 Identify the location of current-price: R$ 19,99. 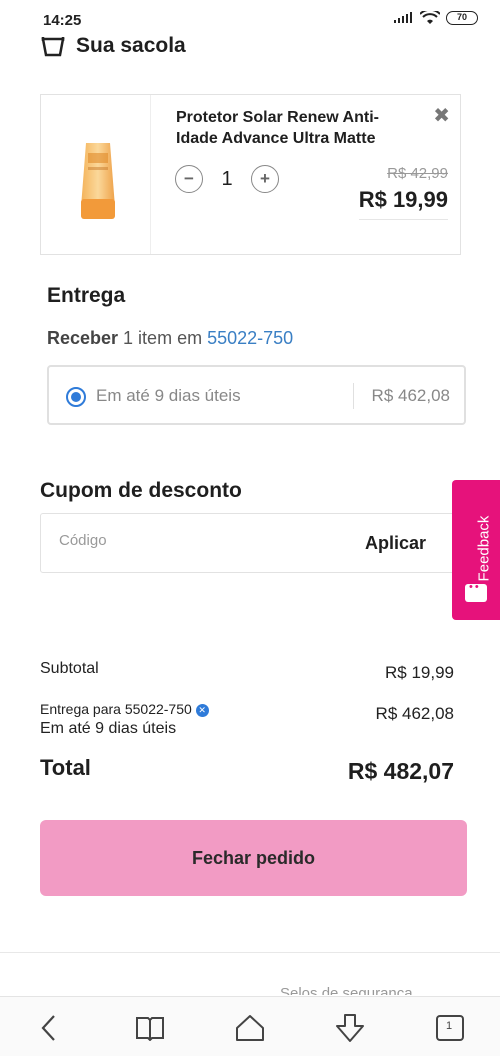
(403, 203).